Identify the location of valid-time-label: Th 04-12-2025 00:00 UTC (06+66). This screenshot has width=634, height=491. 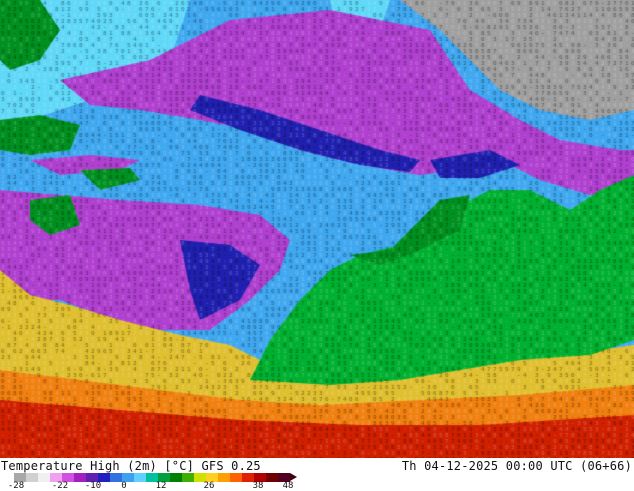
(516, 466).